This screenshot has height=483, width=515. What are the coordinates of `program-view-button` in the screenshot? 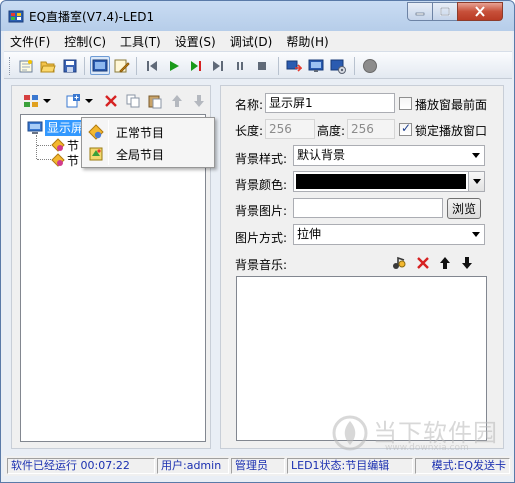 It's located at (122, 65).